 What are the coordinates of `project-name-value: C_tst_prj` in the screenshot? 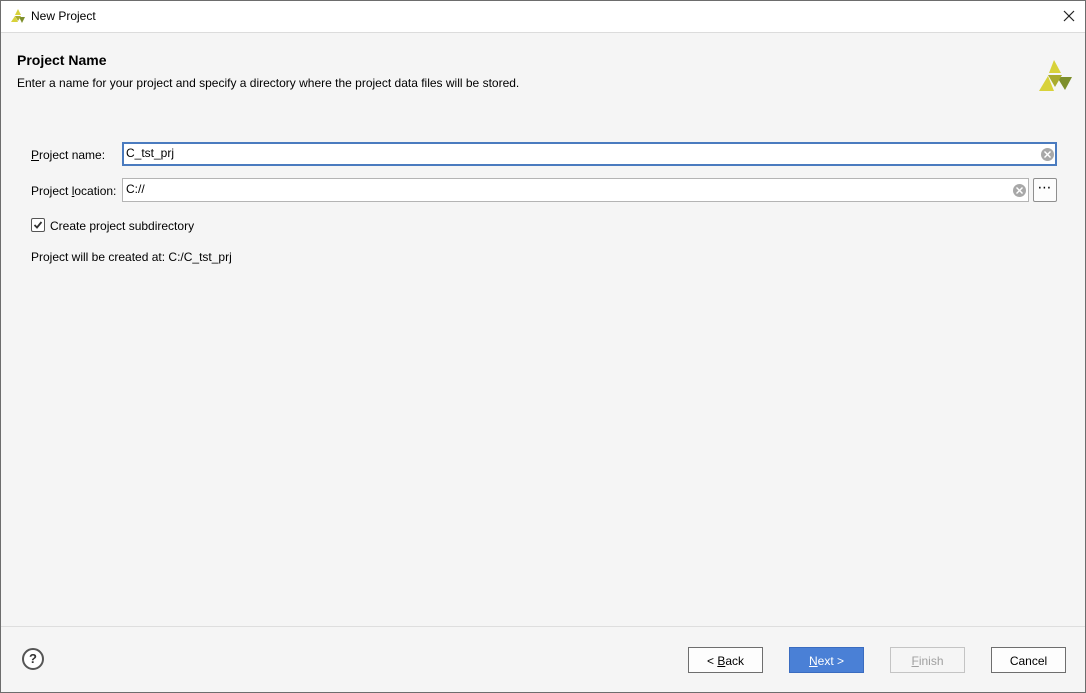 It's located at (150, 153).